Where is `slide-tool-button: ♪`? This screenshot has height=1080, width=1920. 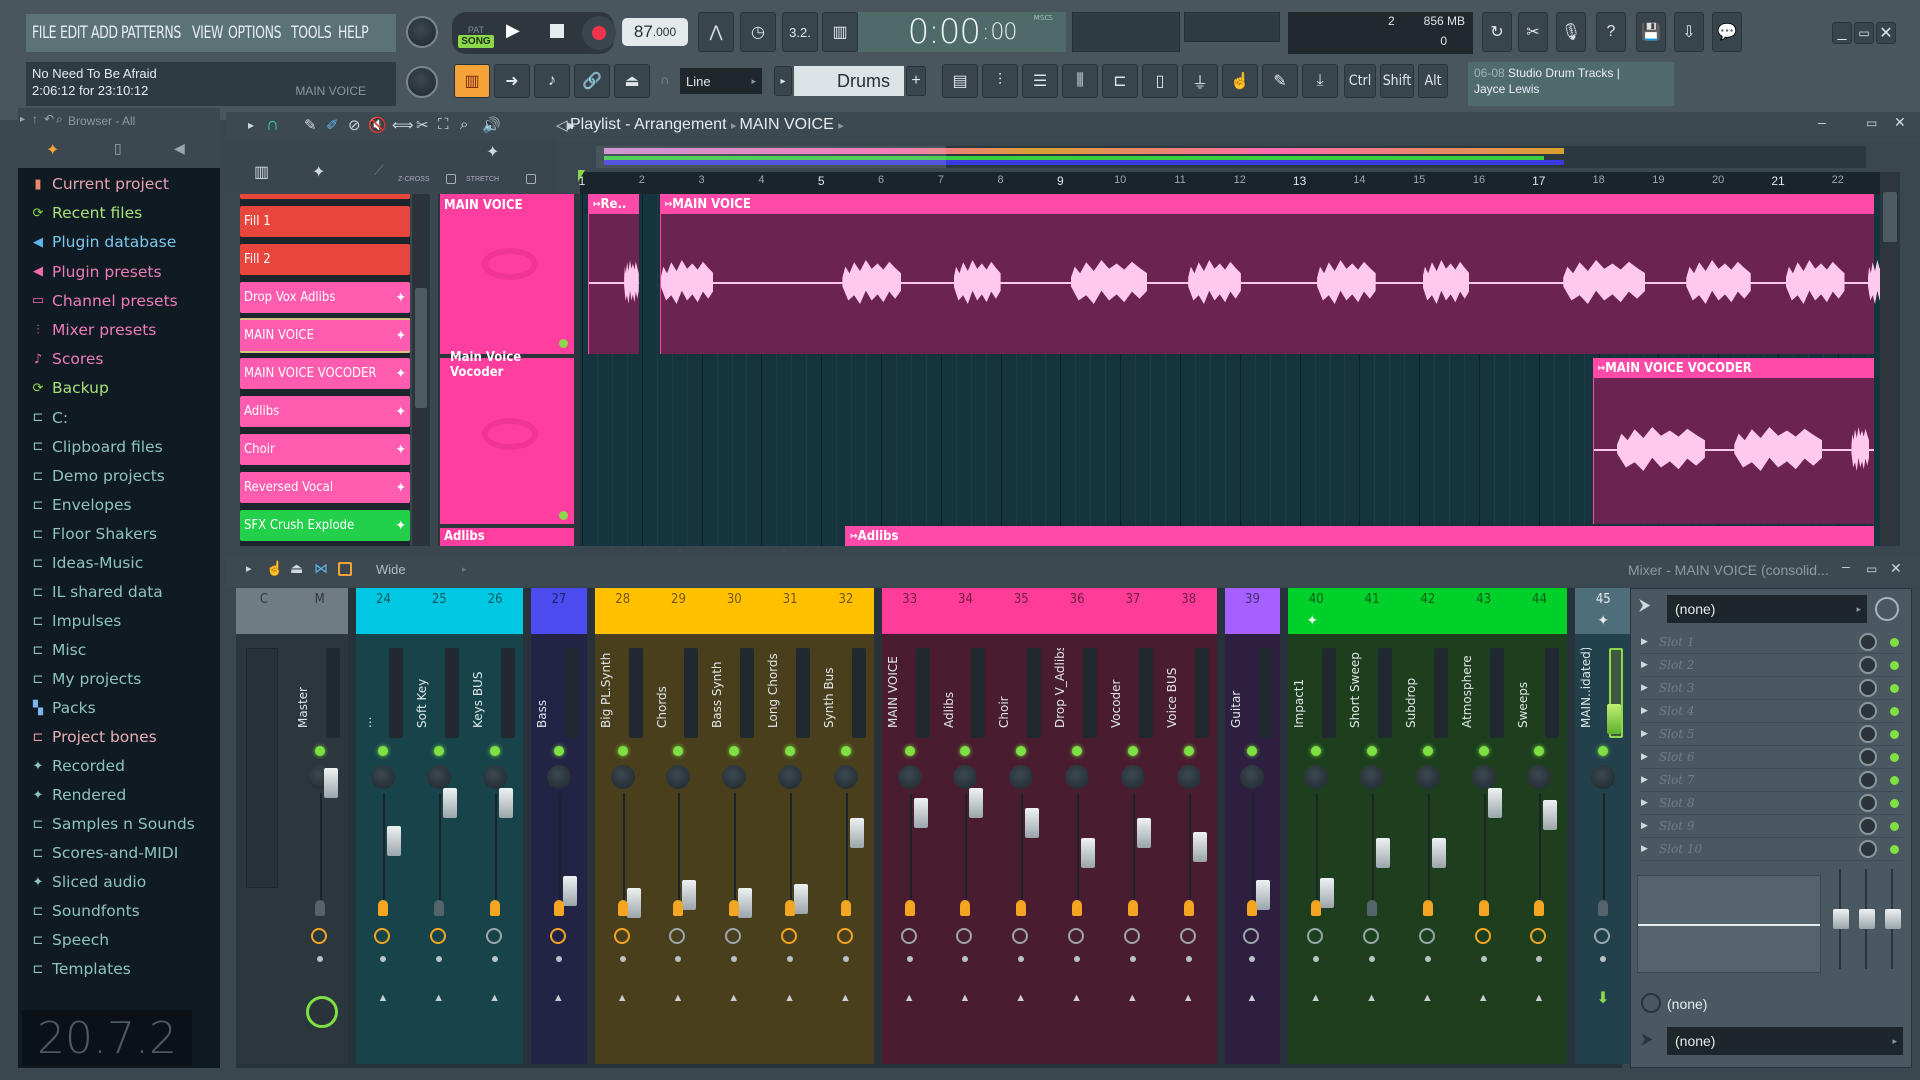 slide-tool-button: ♪ is located at coordinates (552, 81).